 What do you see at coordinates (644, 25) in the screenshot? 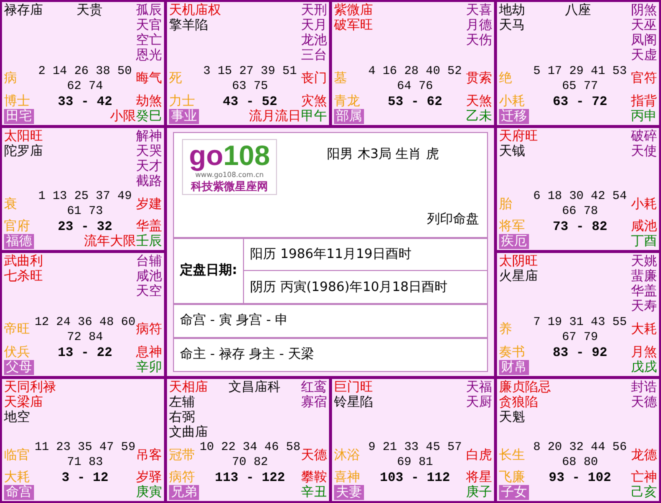
I see `minor-star-name: 天巫` at bounding box center [644, 25].